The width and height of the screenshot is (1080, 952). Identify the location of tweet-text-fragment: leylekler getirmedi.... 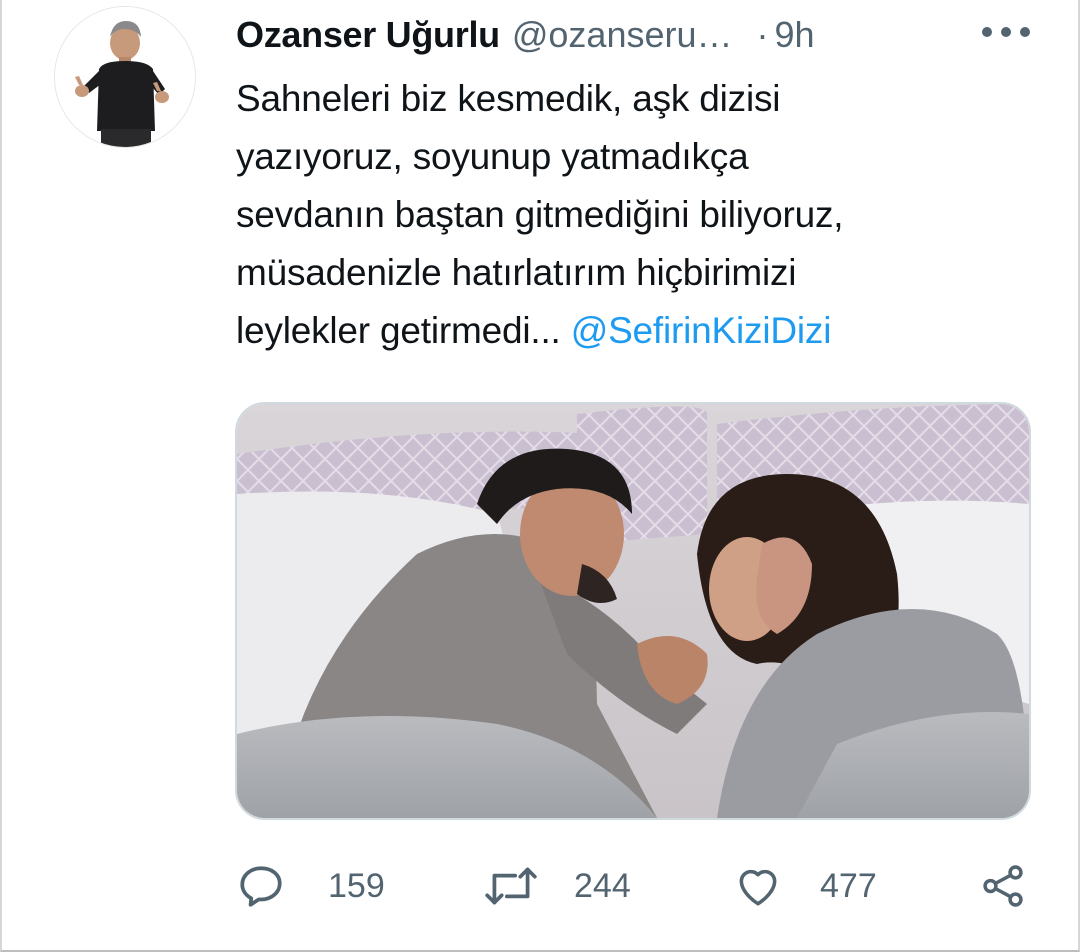
(398, 330).